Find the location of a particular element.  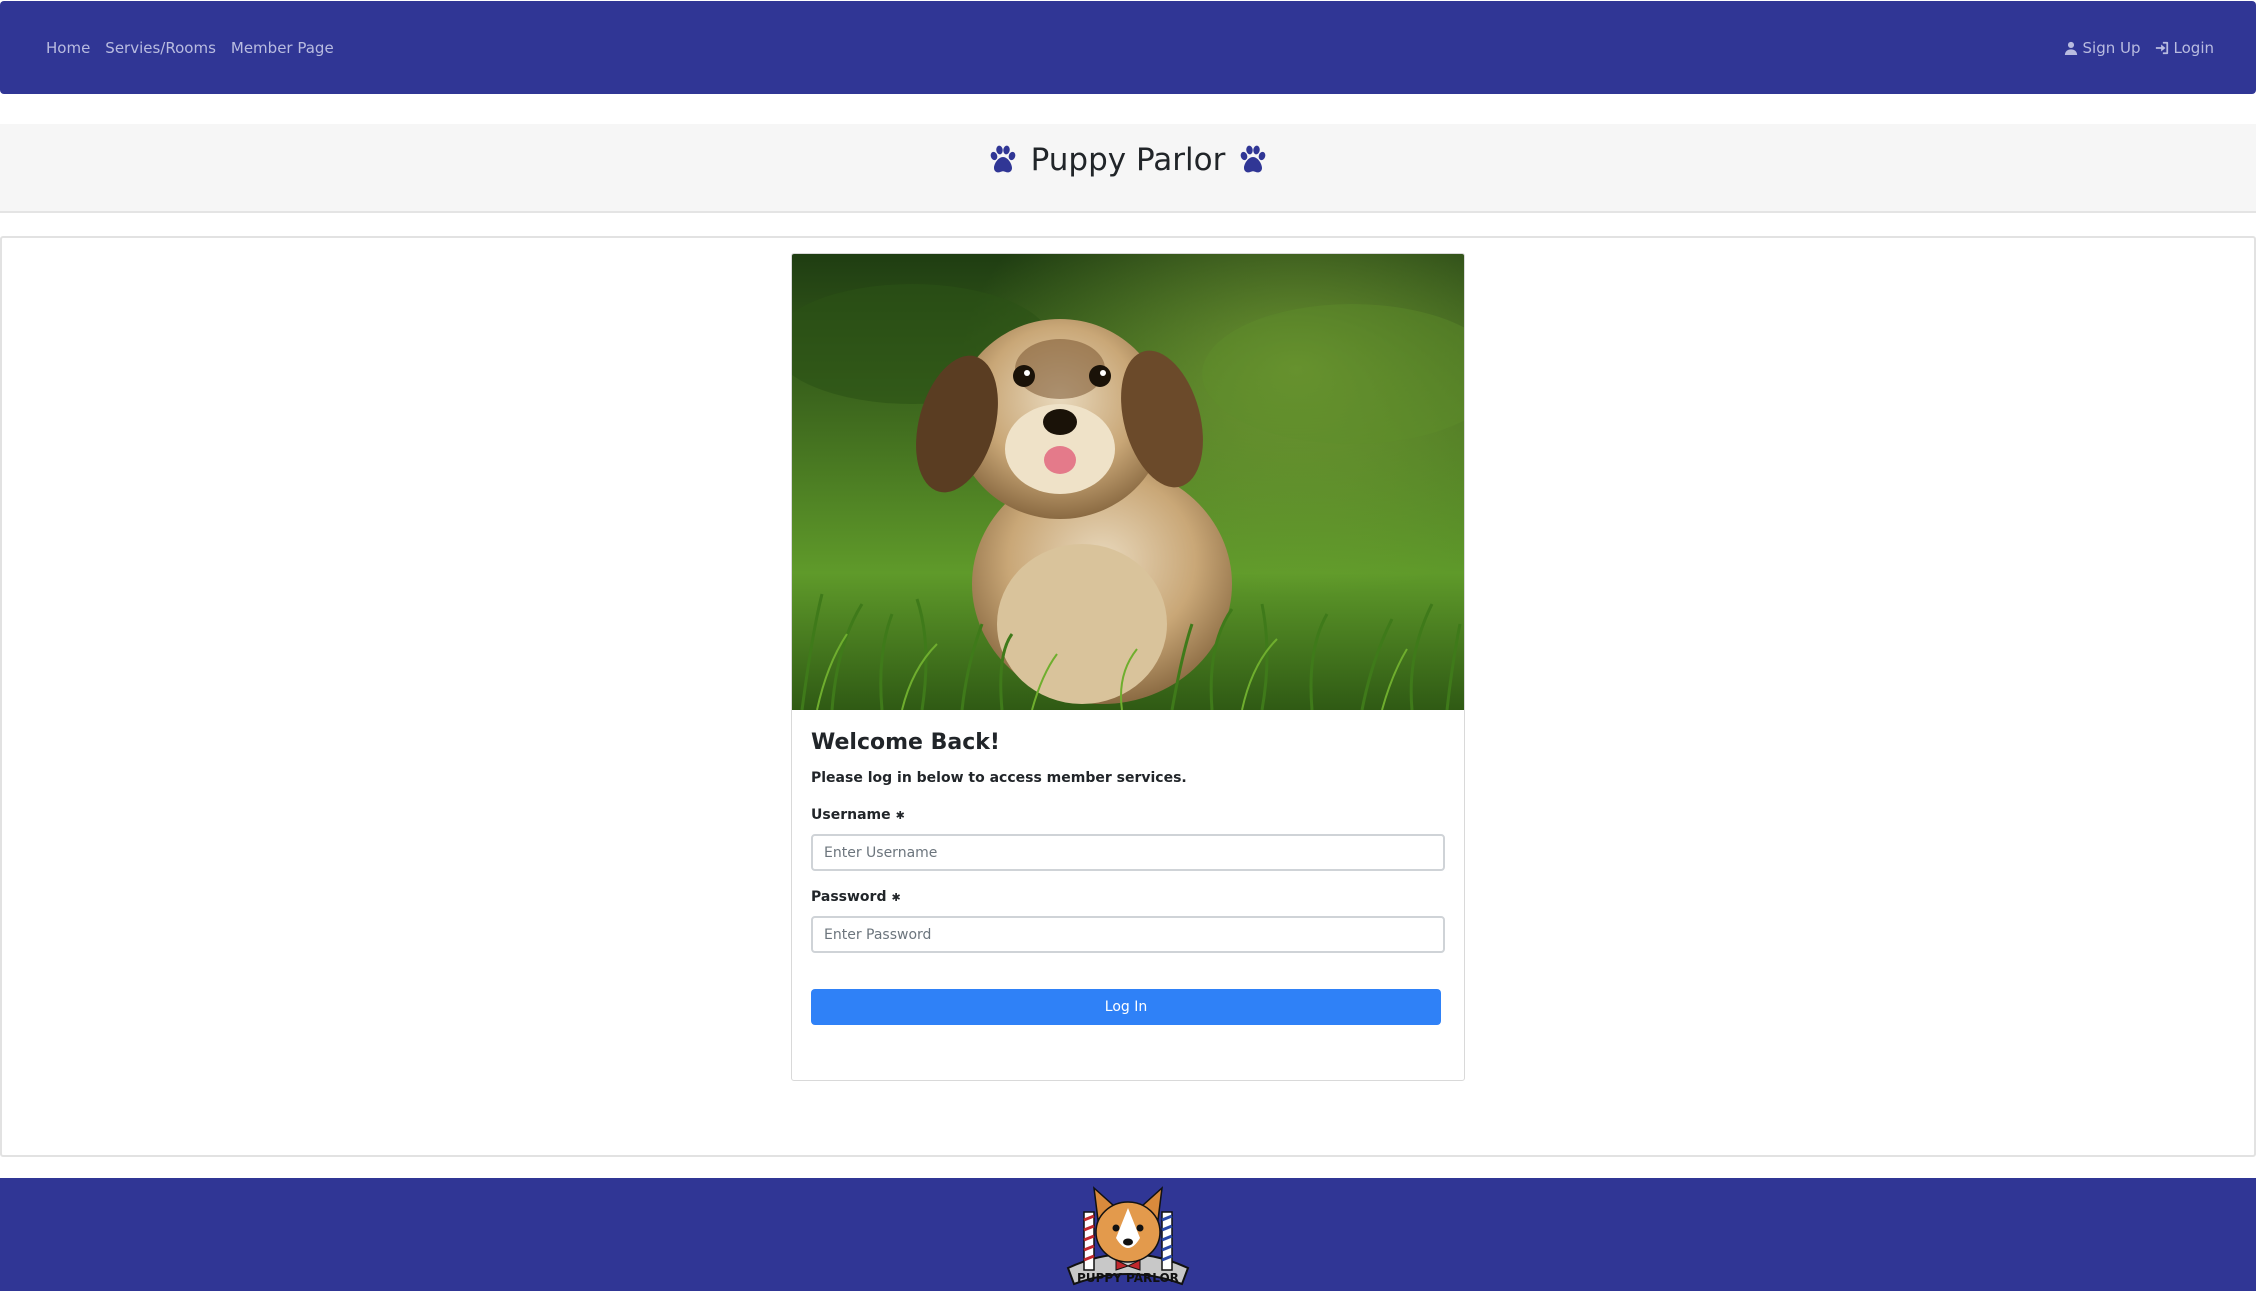

puppy-photo is located at coordinates (1128, 482).